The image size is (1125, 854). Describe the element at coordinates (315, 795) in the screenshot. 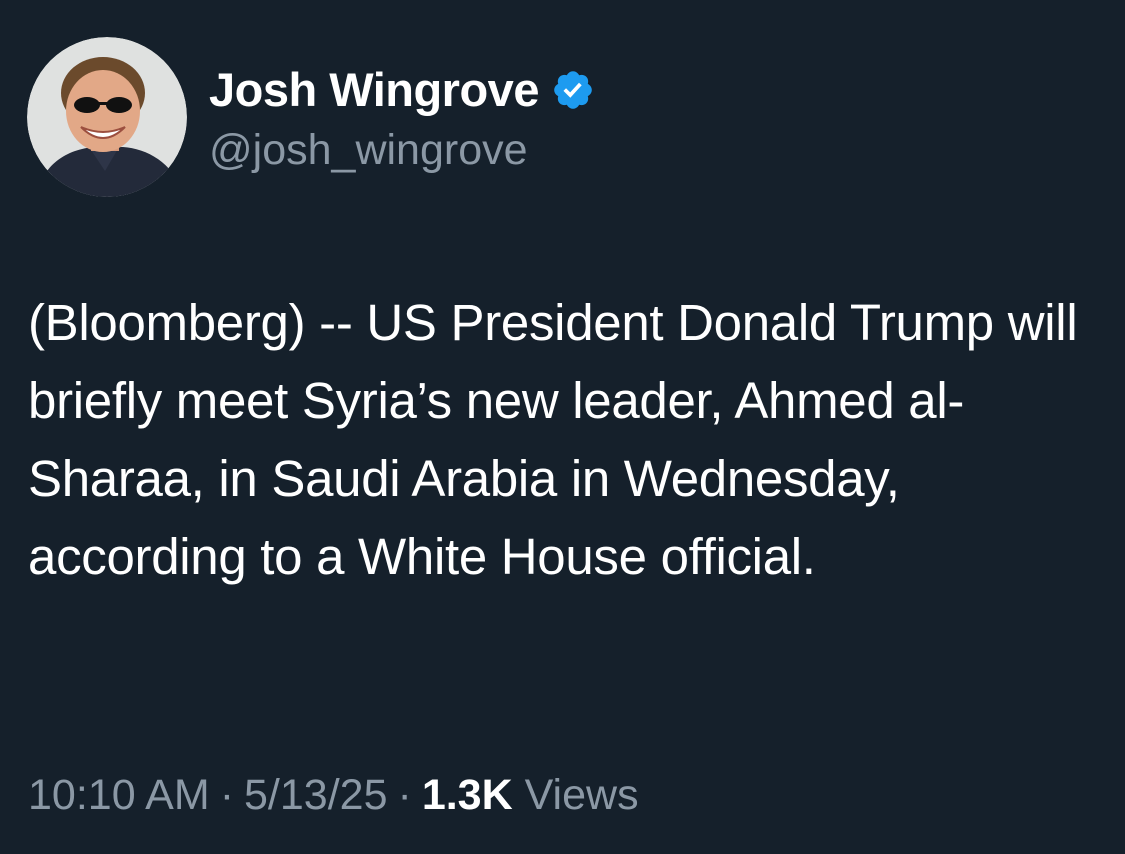

I see `tweet-date: 5/13/25` at that location.